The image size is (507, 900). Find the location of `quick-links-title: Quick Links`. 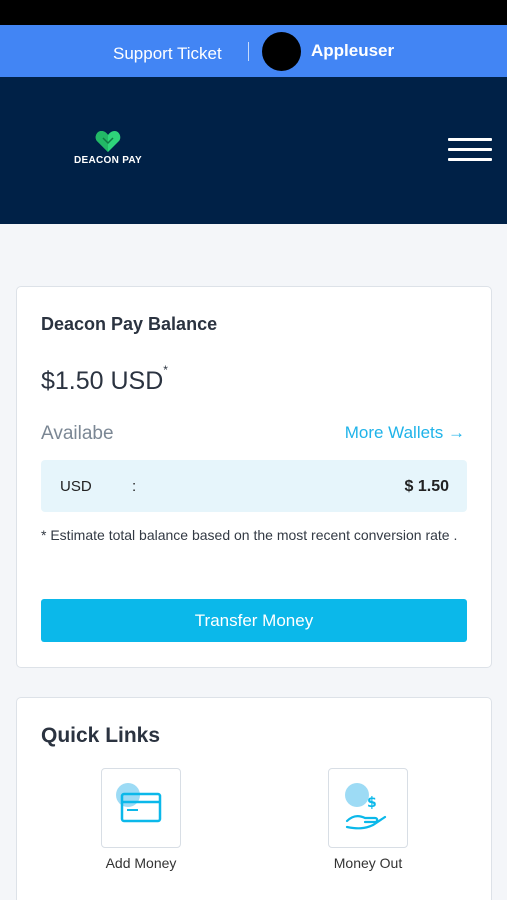

quick-links-title: Quick Links is located at coordinates (101, 735).